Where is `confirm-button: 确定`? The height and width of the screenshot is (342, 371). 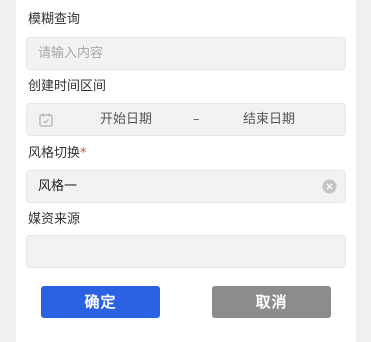 confirm-button: 确定 is located at coordinates (100, 302).